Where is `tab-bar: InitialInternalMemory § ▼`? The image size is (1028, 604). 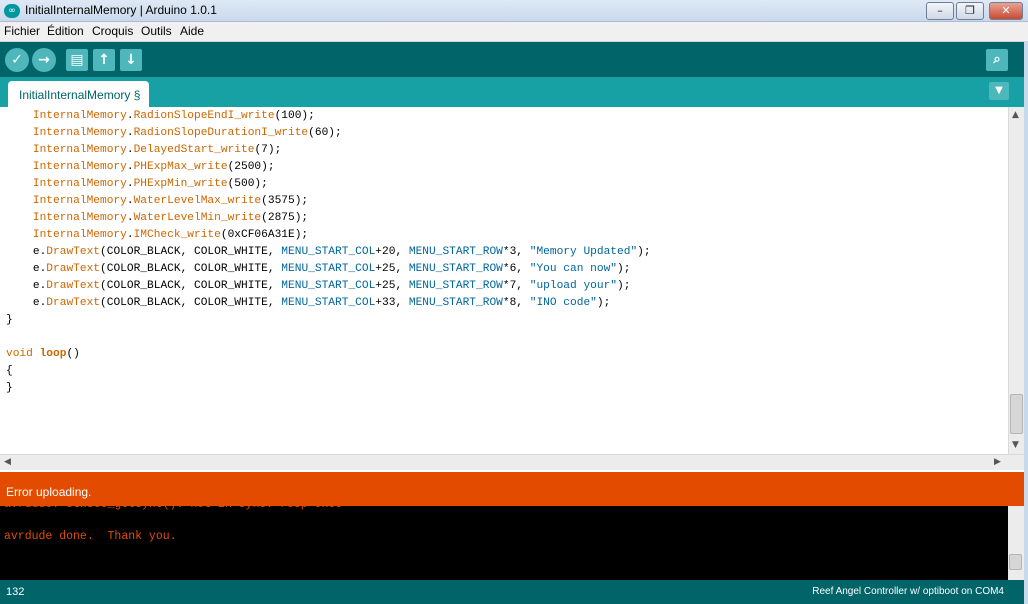 tab-bar: InitialInternalMemory § ▼ is located at coordinates (514, 92).